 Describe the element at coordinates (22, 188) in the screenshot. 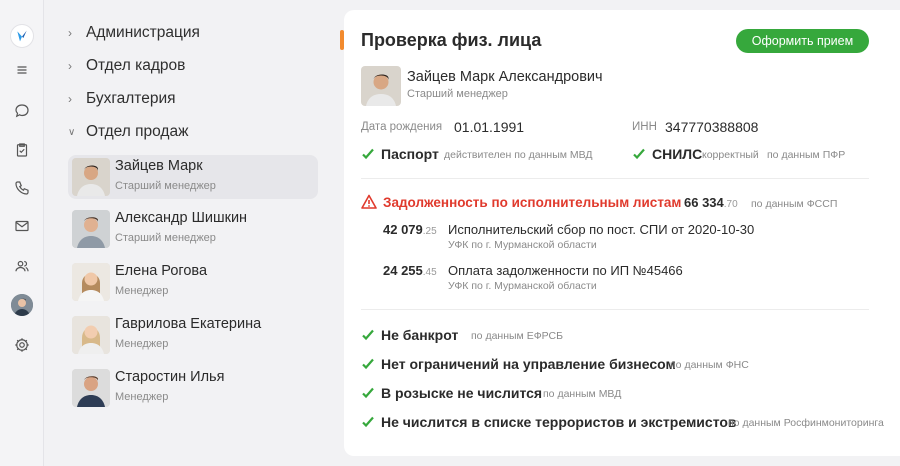

I see `phone-icon` at that location.